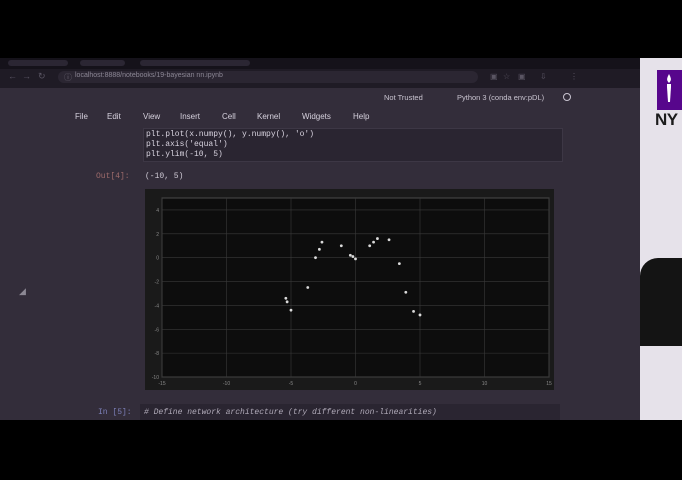  Describe the element at coordinates (549, 384) in the screenshot. I see `x-tick-label: 15` at that location.